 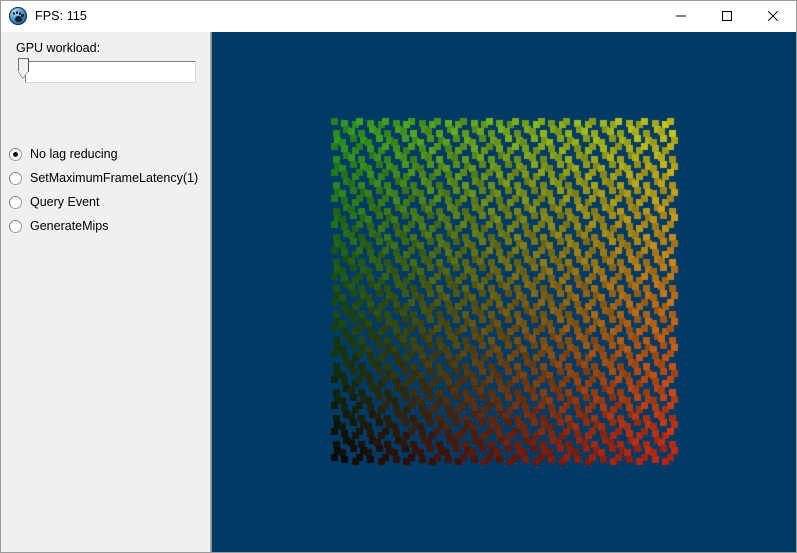 I want to click on close-icon, so click(x=773, y=16).